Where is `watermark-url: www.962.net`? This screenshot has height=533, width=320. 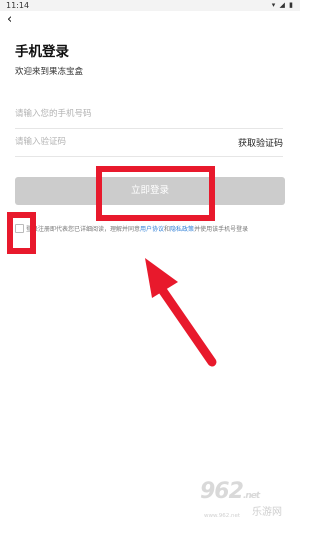
watermark-url: www.962.net is located at coordinates (222, 516).